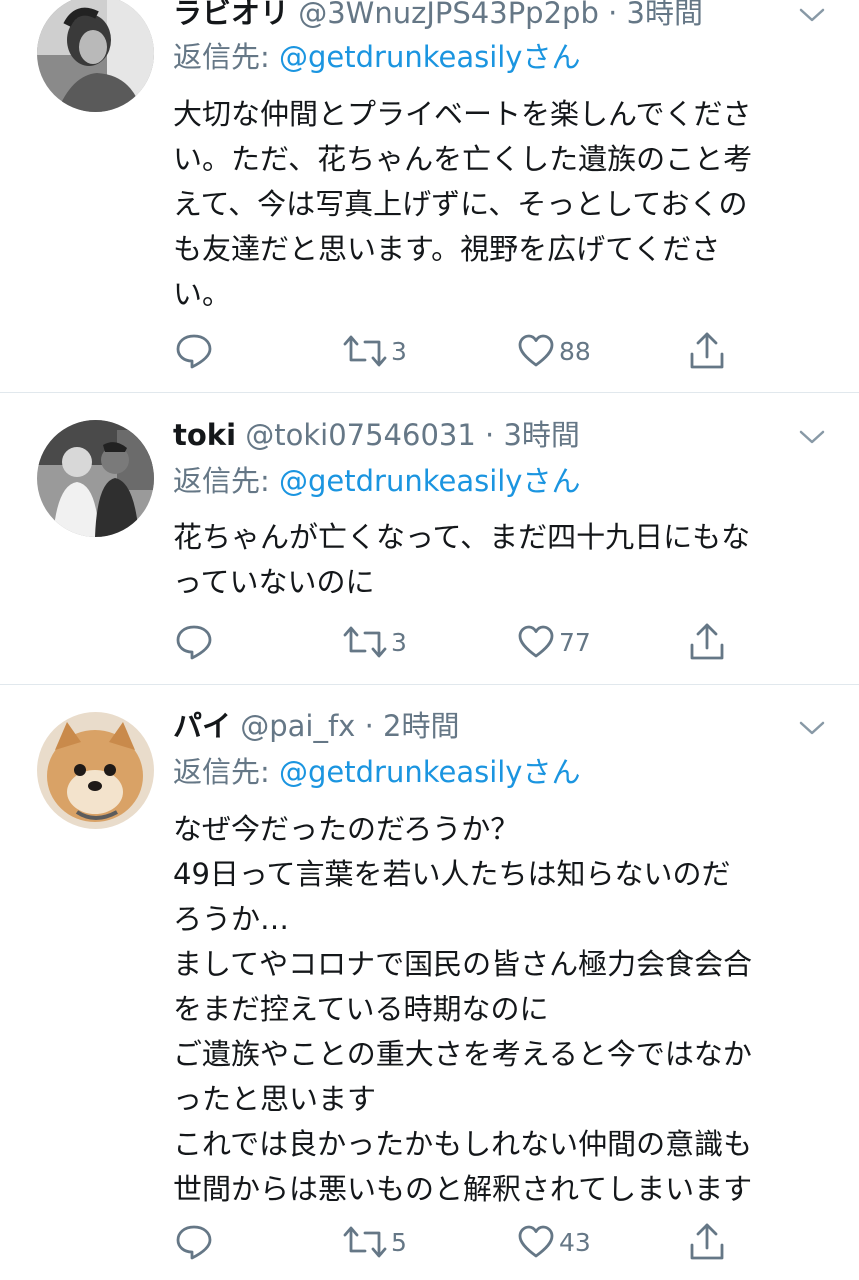 The image size is (859, 1280). I want to click on user-avatar-two-people-icon, so click(95, 478).